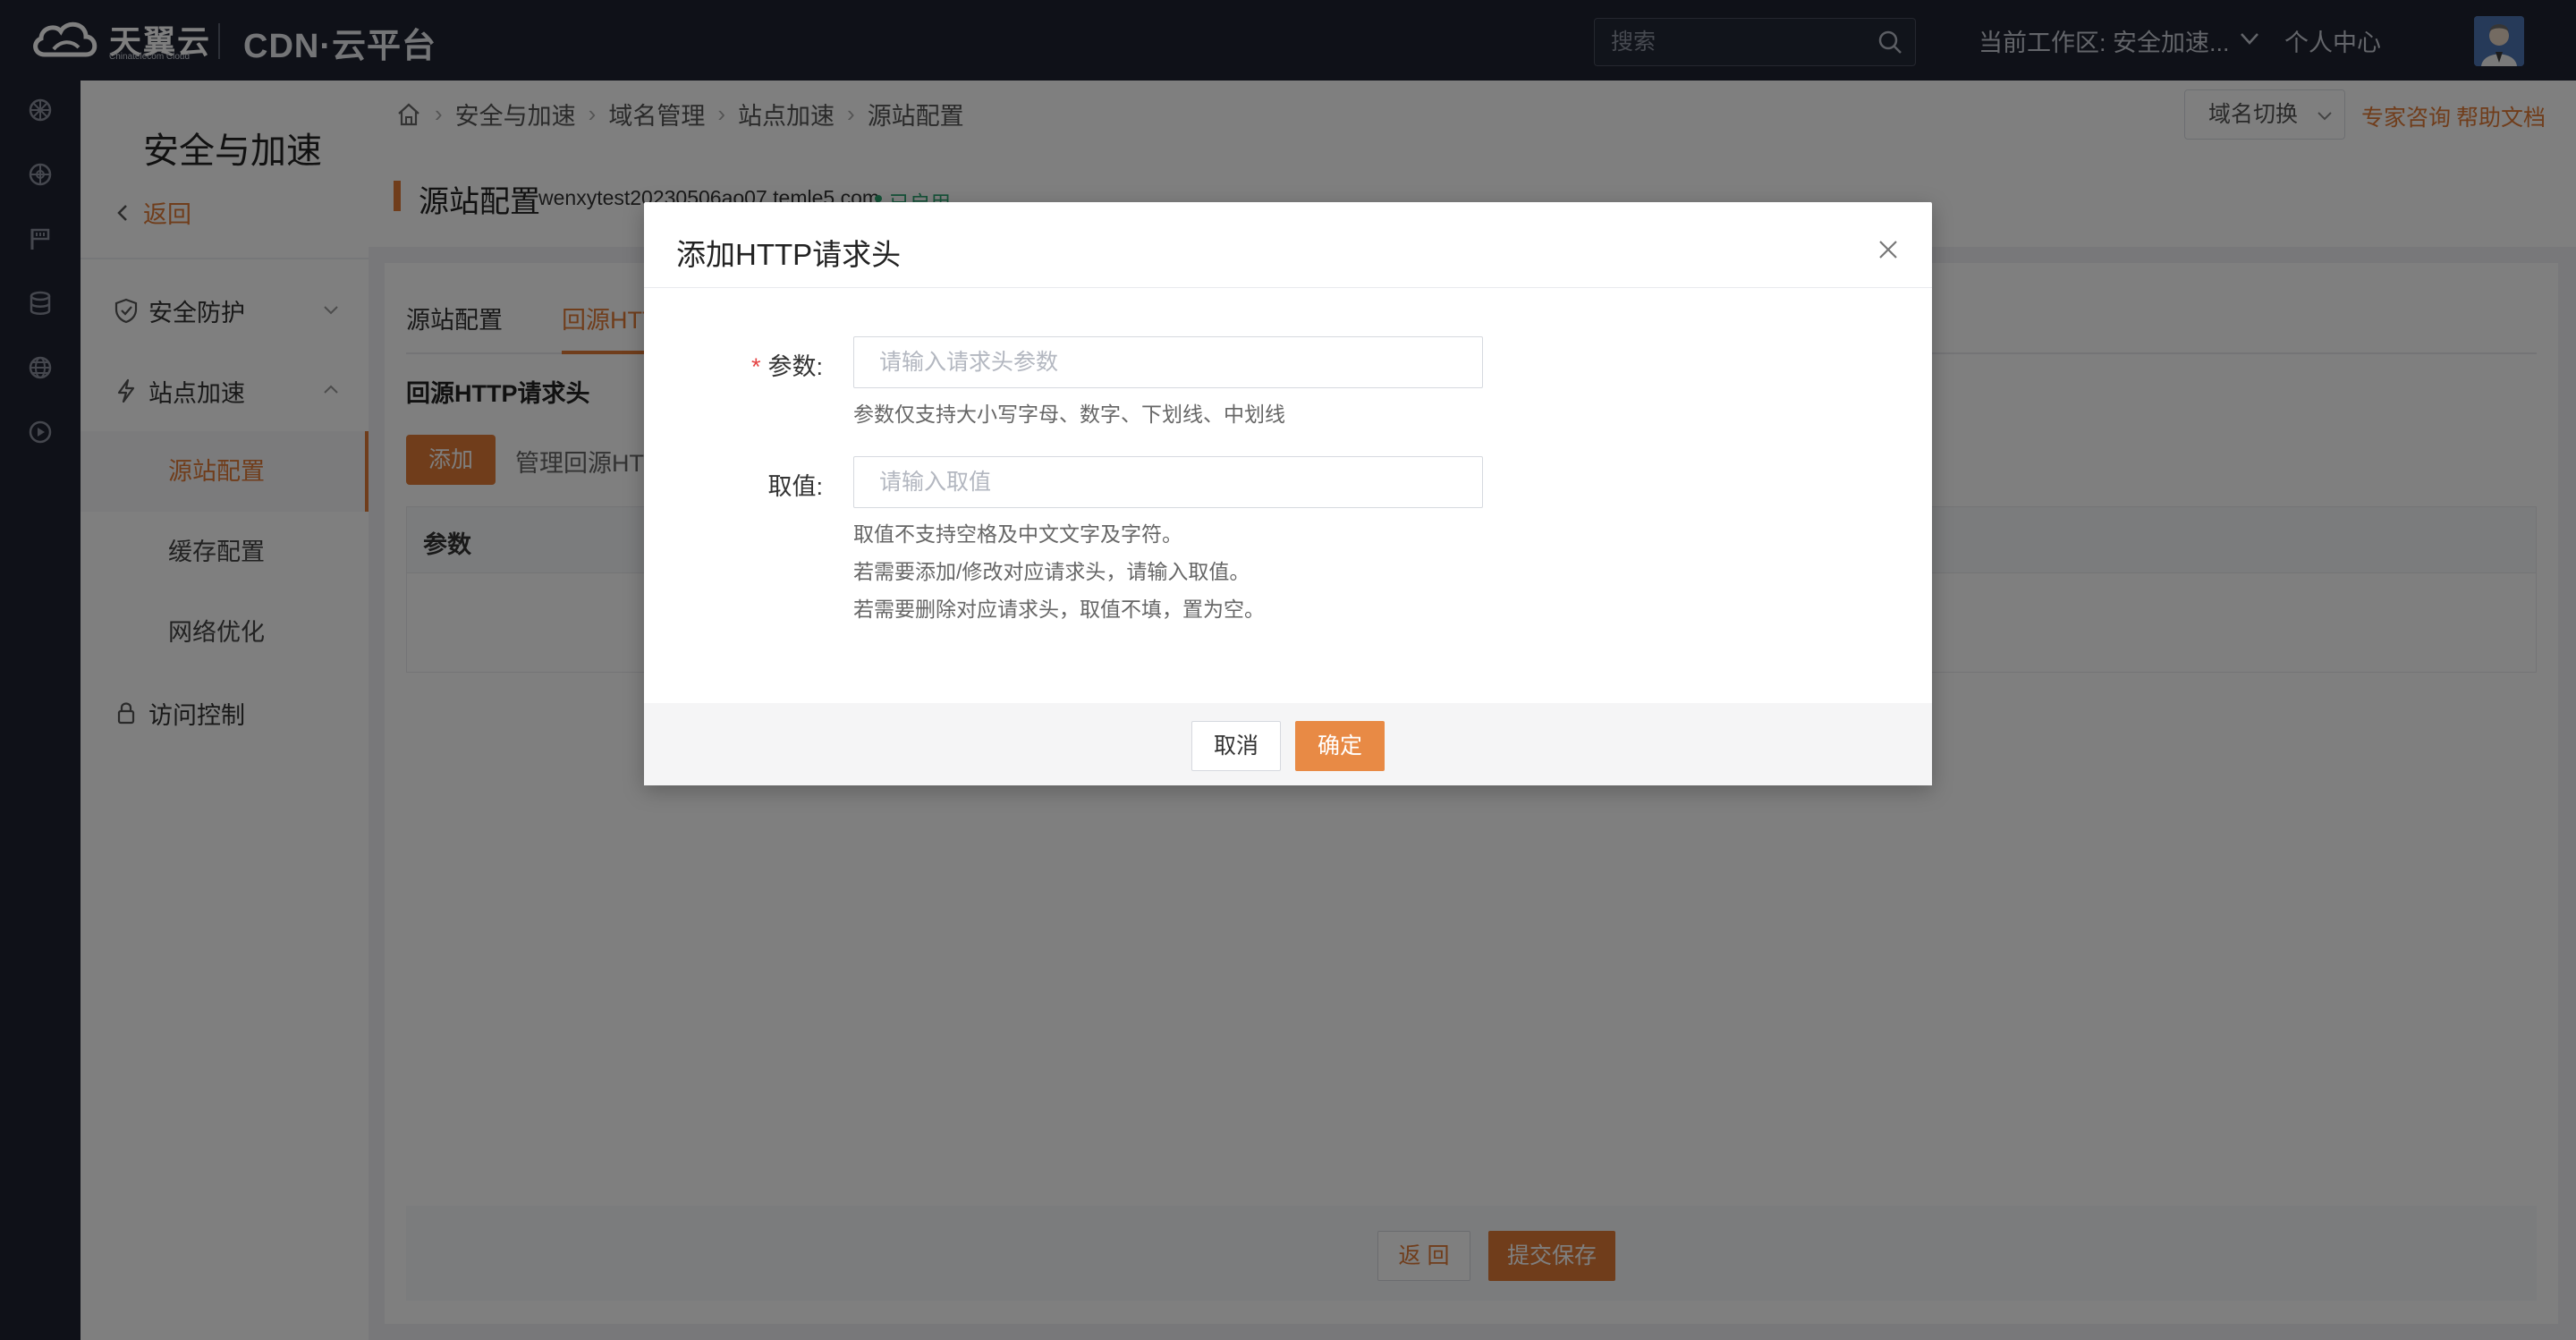 The image size is (2576, 1340). What do you see at coordinates (1888, 249) in the screenshot?
I see `close-icon` at bounding box center [1888, 249].